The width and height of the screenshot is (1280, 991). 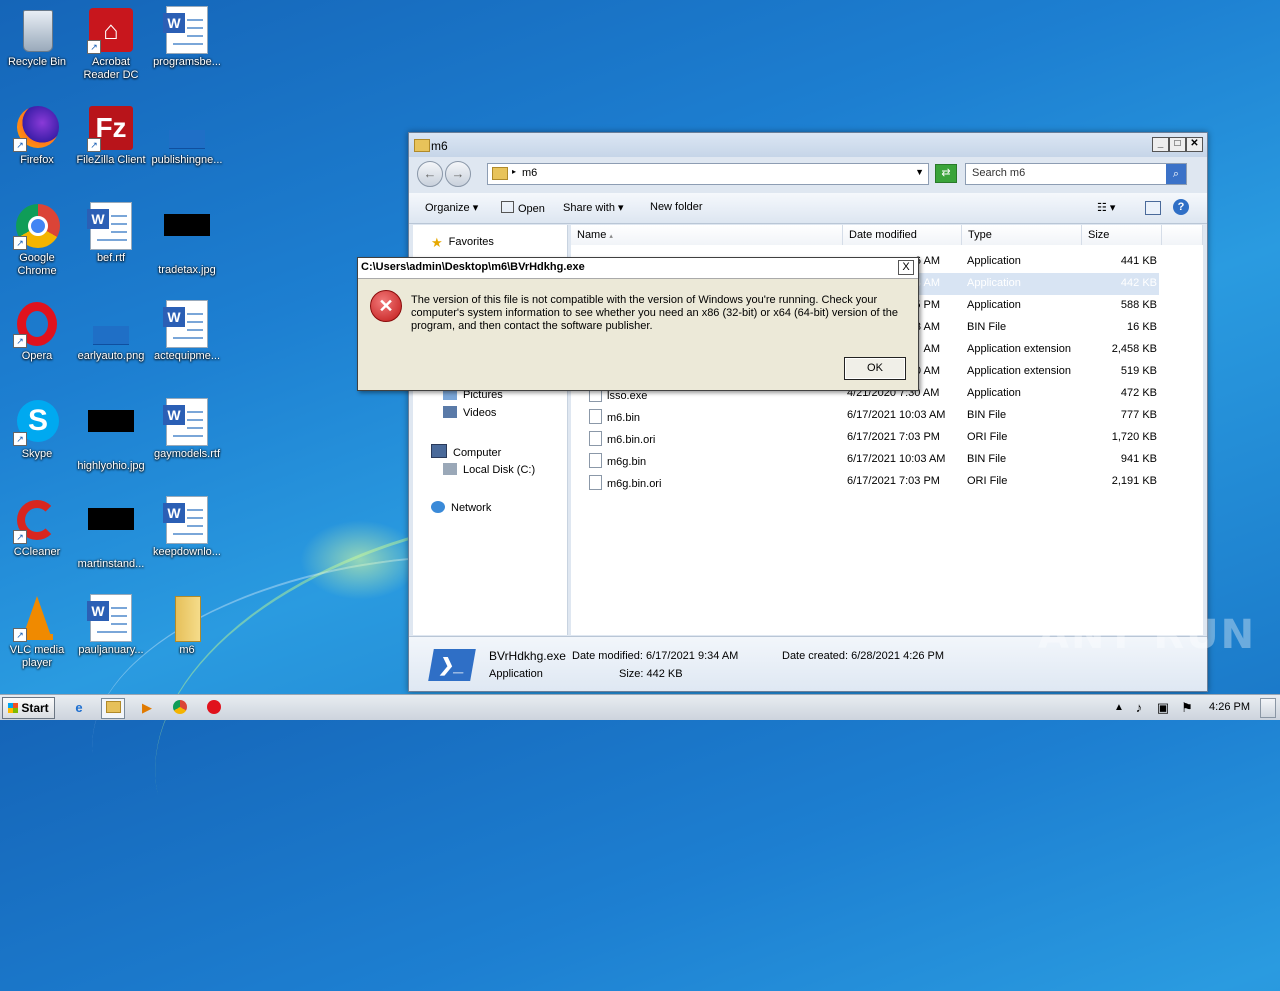 What do you see at coordinates (1122, 235) in the screenshot?
I see `column-header-size: Size` at bounding box center [1122, 235].